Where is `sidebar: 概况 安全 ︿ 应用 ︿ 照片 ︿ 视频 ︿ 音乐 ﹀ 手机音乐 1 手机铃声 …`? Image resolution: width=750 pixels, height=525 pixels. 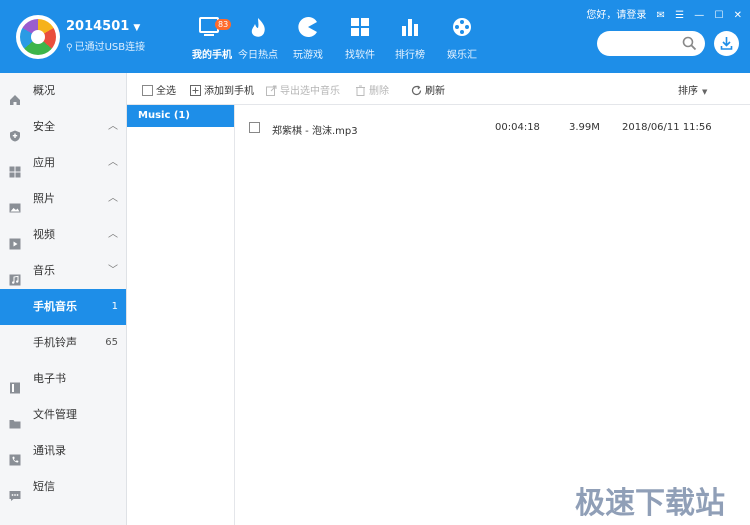 sidebar: 概况 安全 ︿ 应用 ︿ 照片 ︿ 视频 ︿ 音乐 ﹀ 手机音乐 1 手机铃声 … is located at coordinates (63, 299).